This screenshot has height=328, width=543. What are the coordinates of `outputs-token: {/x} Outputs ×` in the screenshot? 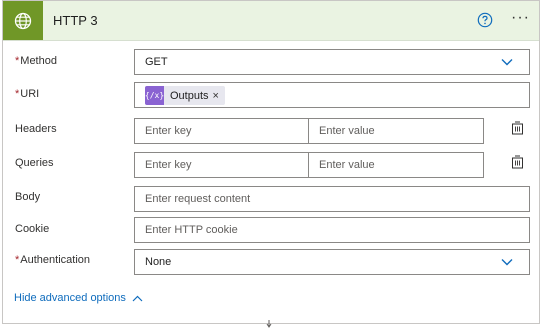 It's located at (185, 95).